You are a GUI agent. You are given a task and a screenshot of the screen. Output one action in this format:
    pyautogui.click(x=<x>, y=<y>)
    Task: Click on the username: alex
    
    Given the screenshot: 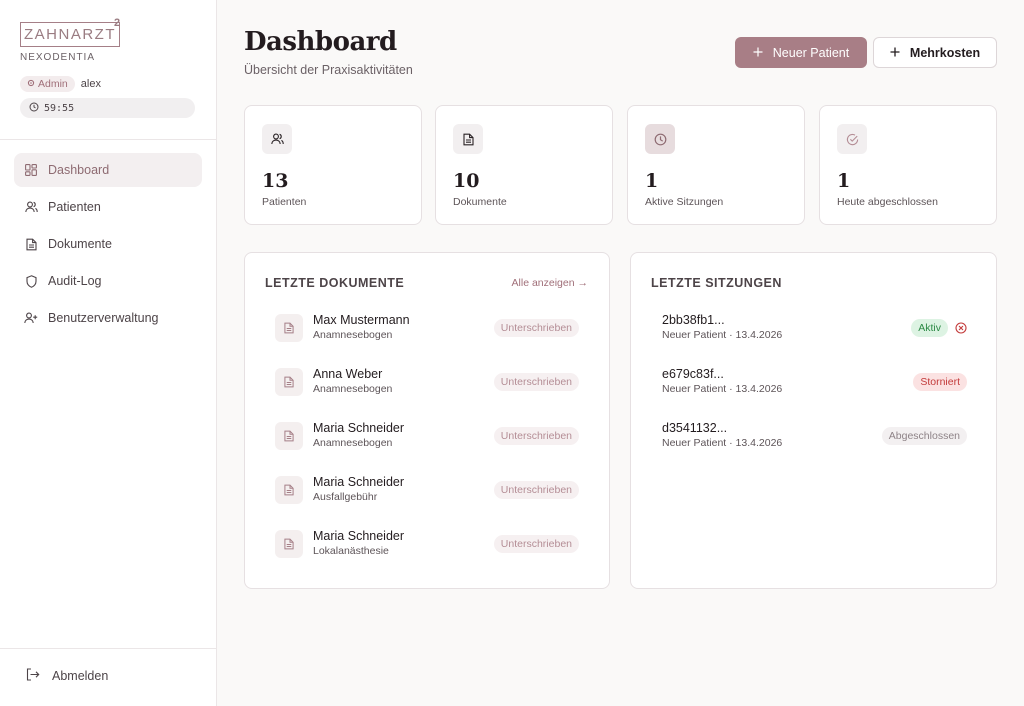 What is the action you would take?
    pyautogui.click(x=90, y=84)
    